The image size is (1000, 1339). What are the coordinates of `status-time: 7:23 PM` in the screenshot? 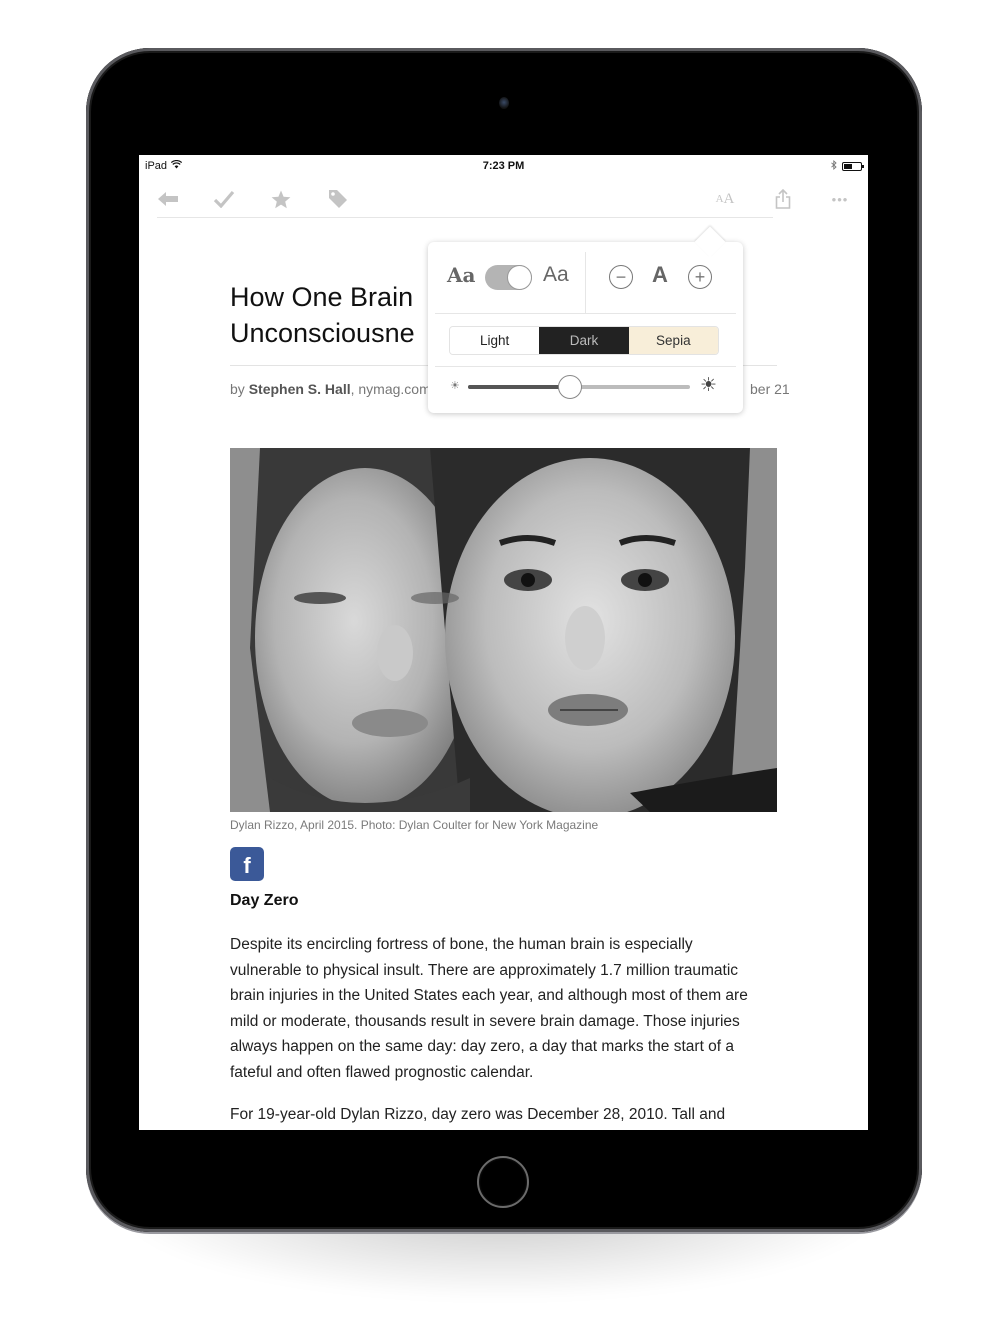 It's located at (503, 166).